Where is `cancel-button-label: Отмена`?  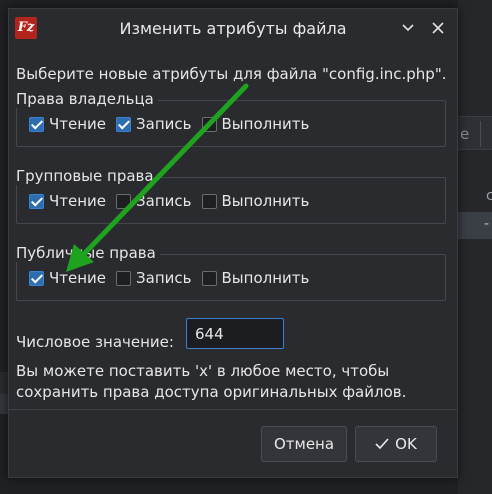
cancel-button-label: Отмена is located at coordinates (304, 444).